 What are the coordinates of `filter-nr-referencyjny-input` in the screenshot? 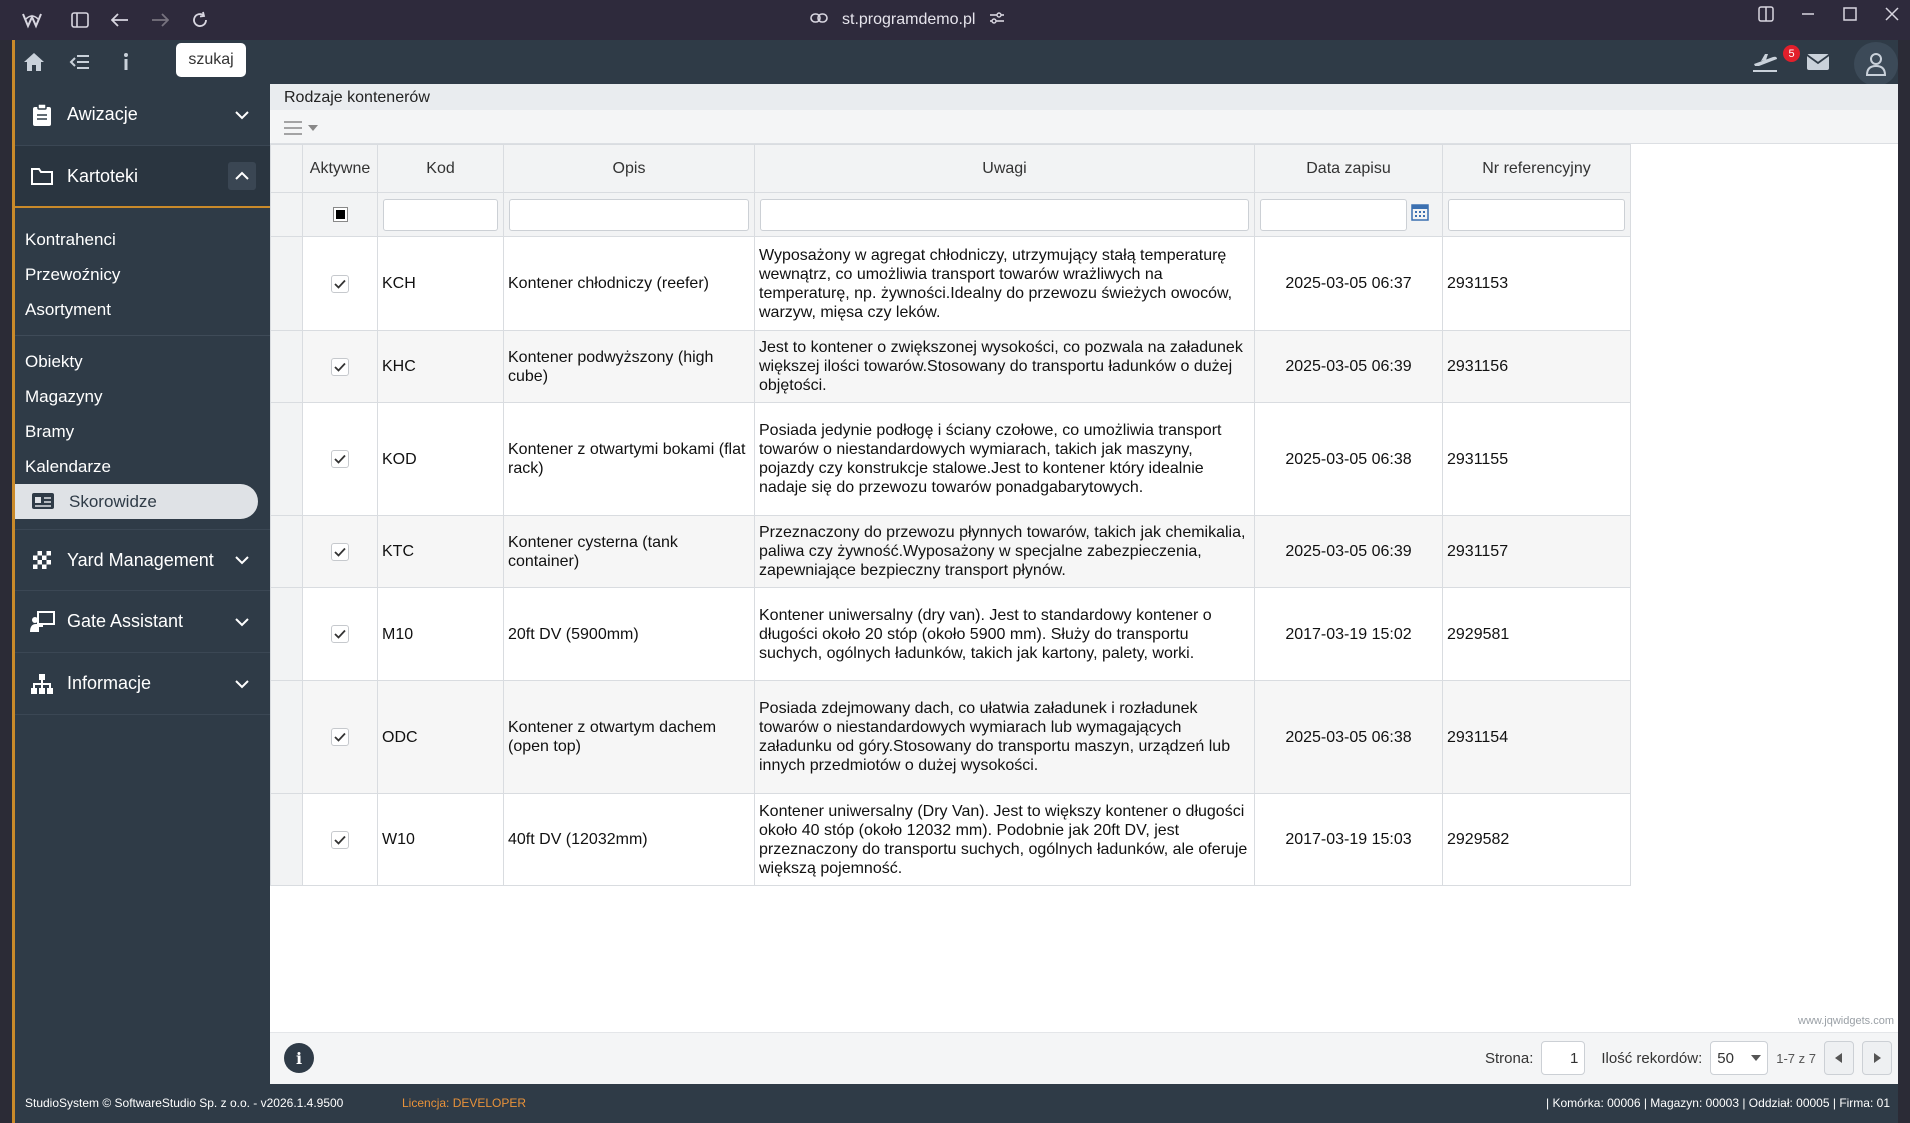 It's located at (1536, 214).